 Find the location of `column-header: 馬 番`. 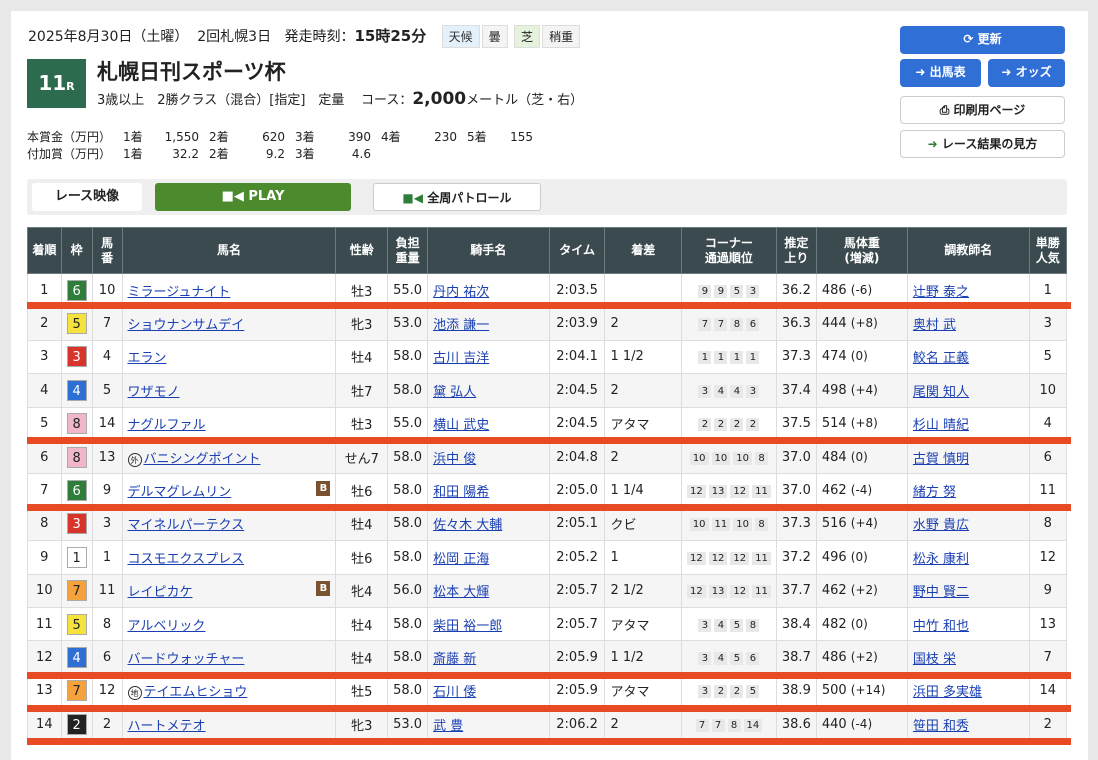

column-header: 馬 番 is located at coordinates (107, 250).